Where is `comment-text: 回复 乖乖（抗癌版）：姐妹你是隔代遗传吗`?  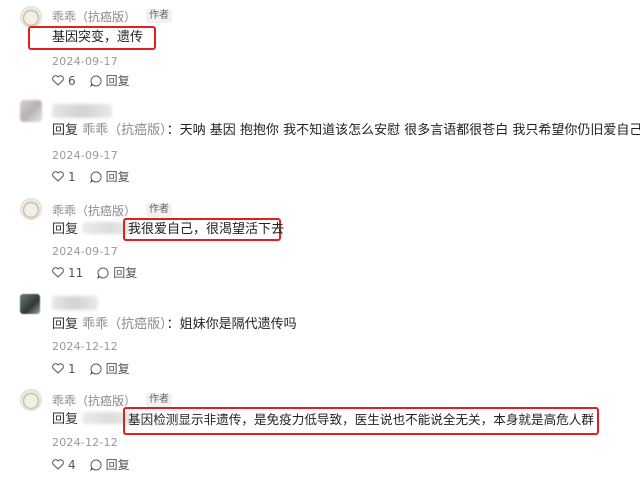
comment-text: 回复 乖乖（抗癌版）：姐妹你是隔代遗传吗 is located at coordinates (174, 325).